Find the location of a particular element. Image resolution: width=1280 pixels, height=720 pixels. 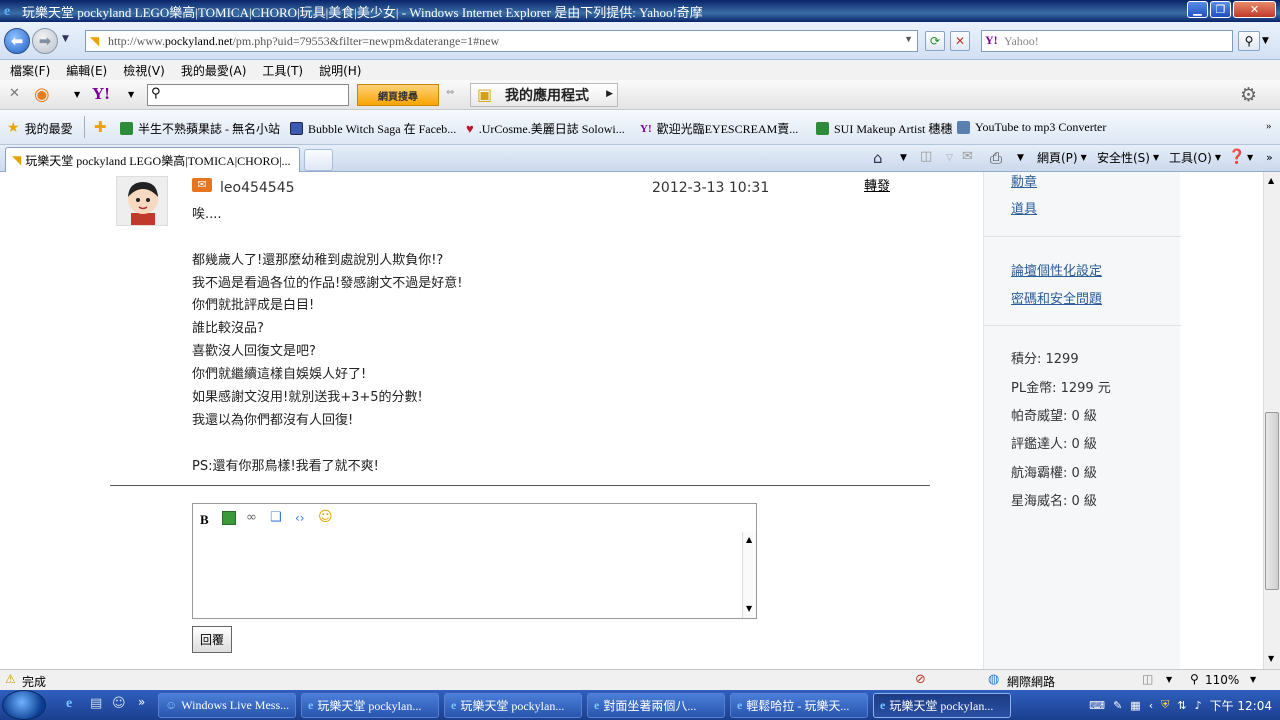

maximize-button: ❐ is located at coordinates (1220, 9).